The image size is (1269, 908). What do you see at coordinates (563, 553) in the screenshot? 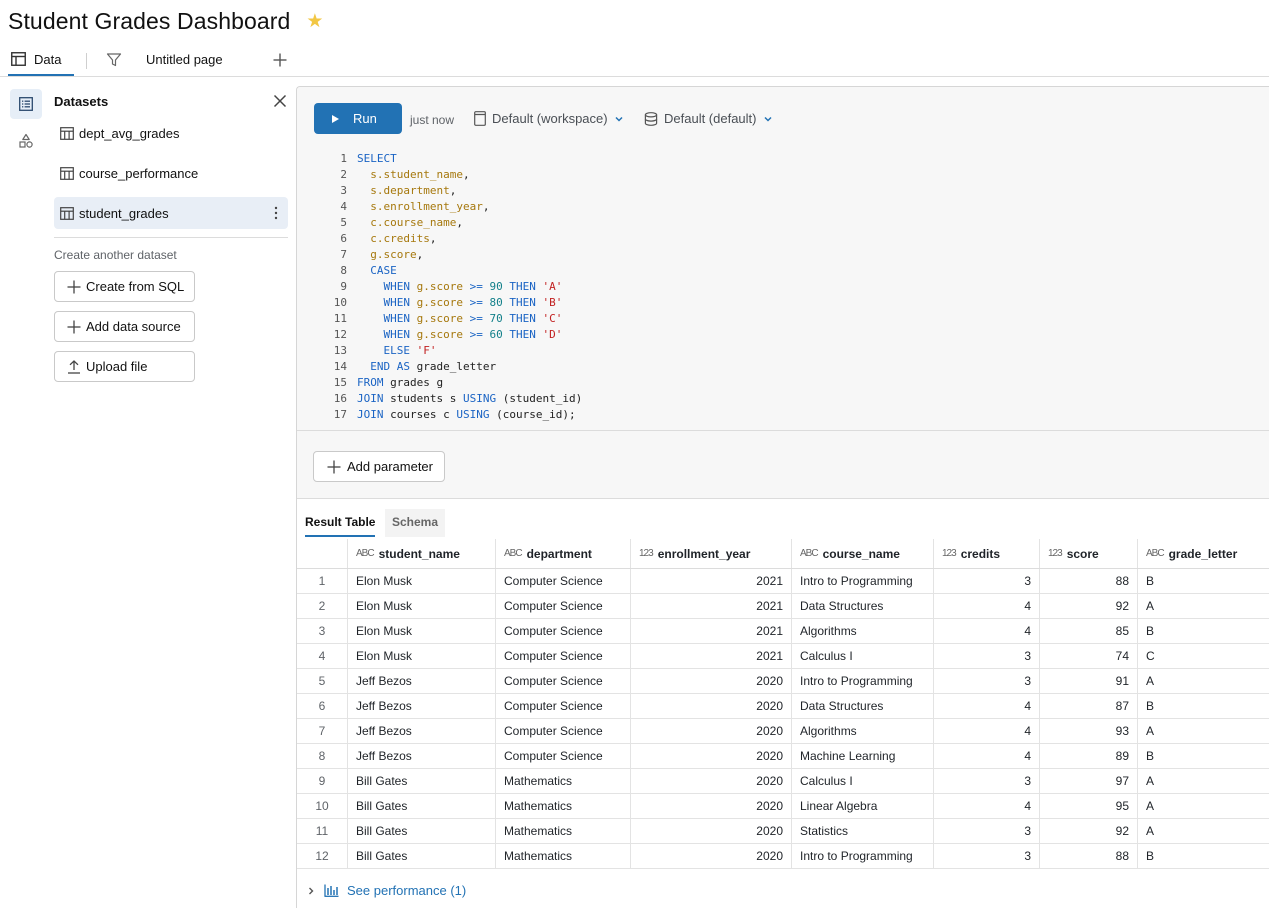
I see `column-header-department: ABC department` at bounding box center [563, 553].